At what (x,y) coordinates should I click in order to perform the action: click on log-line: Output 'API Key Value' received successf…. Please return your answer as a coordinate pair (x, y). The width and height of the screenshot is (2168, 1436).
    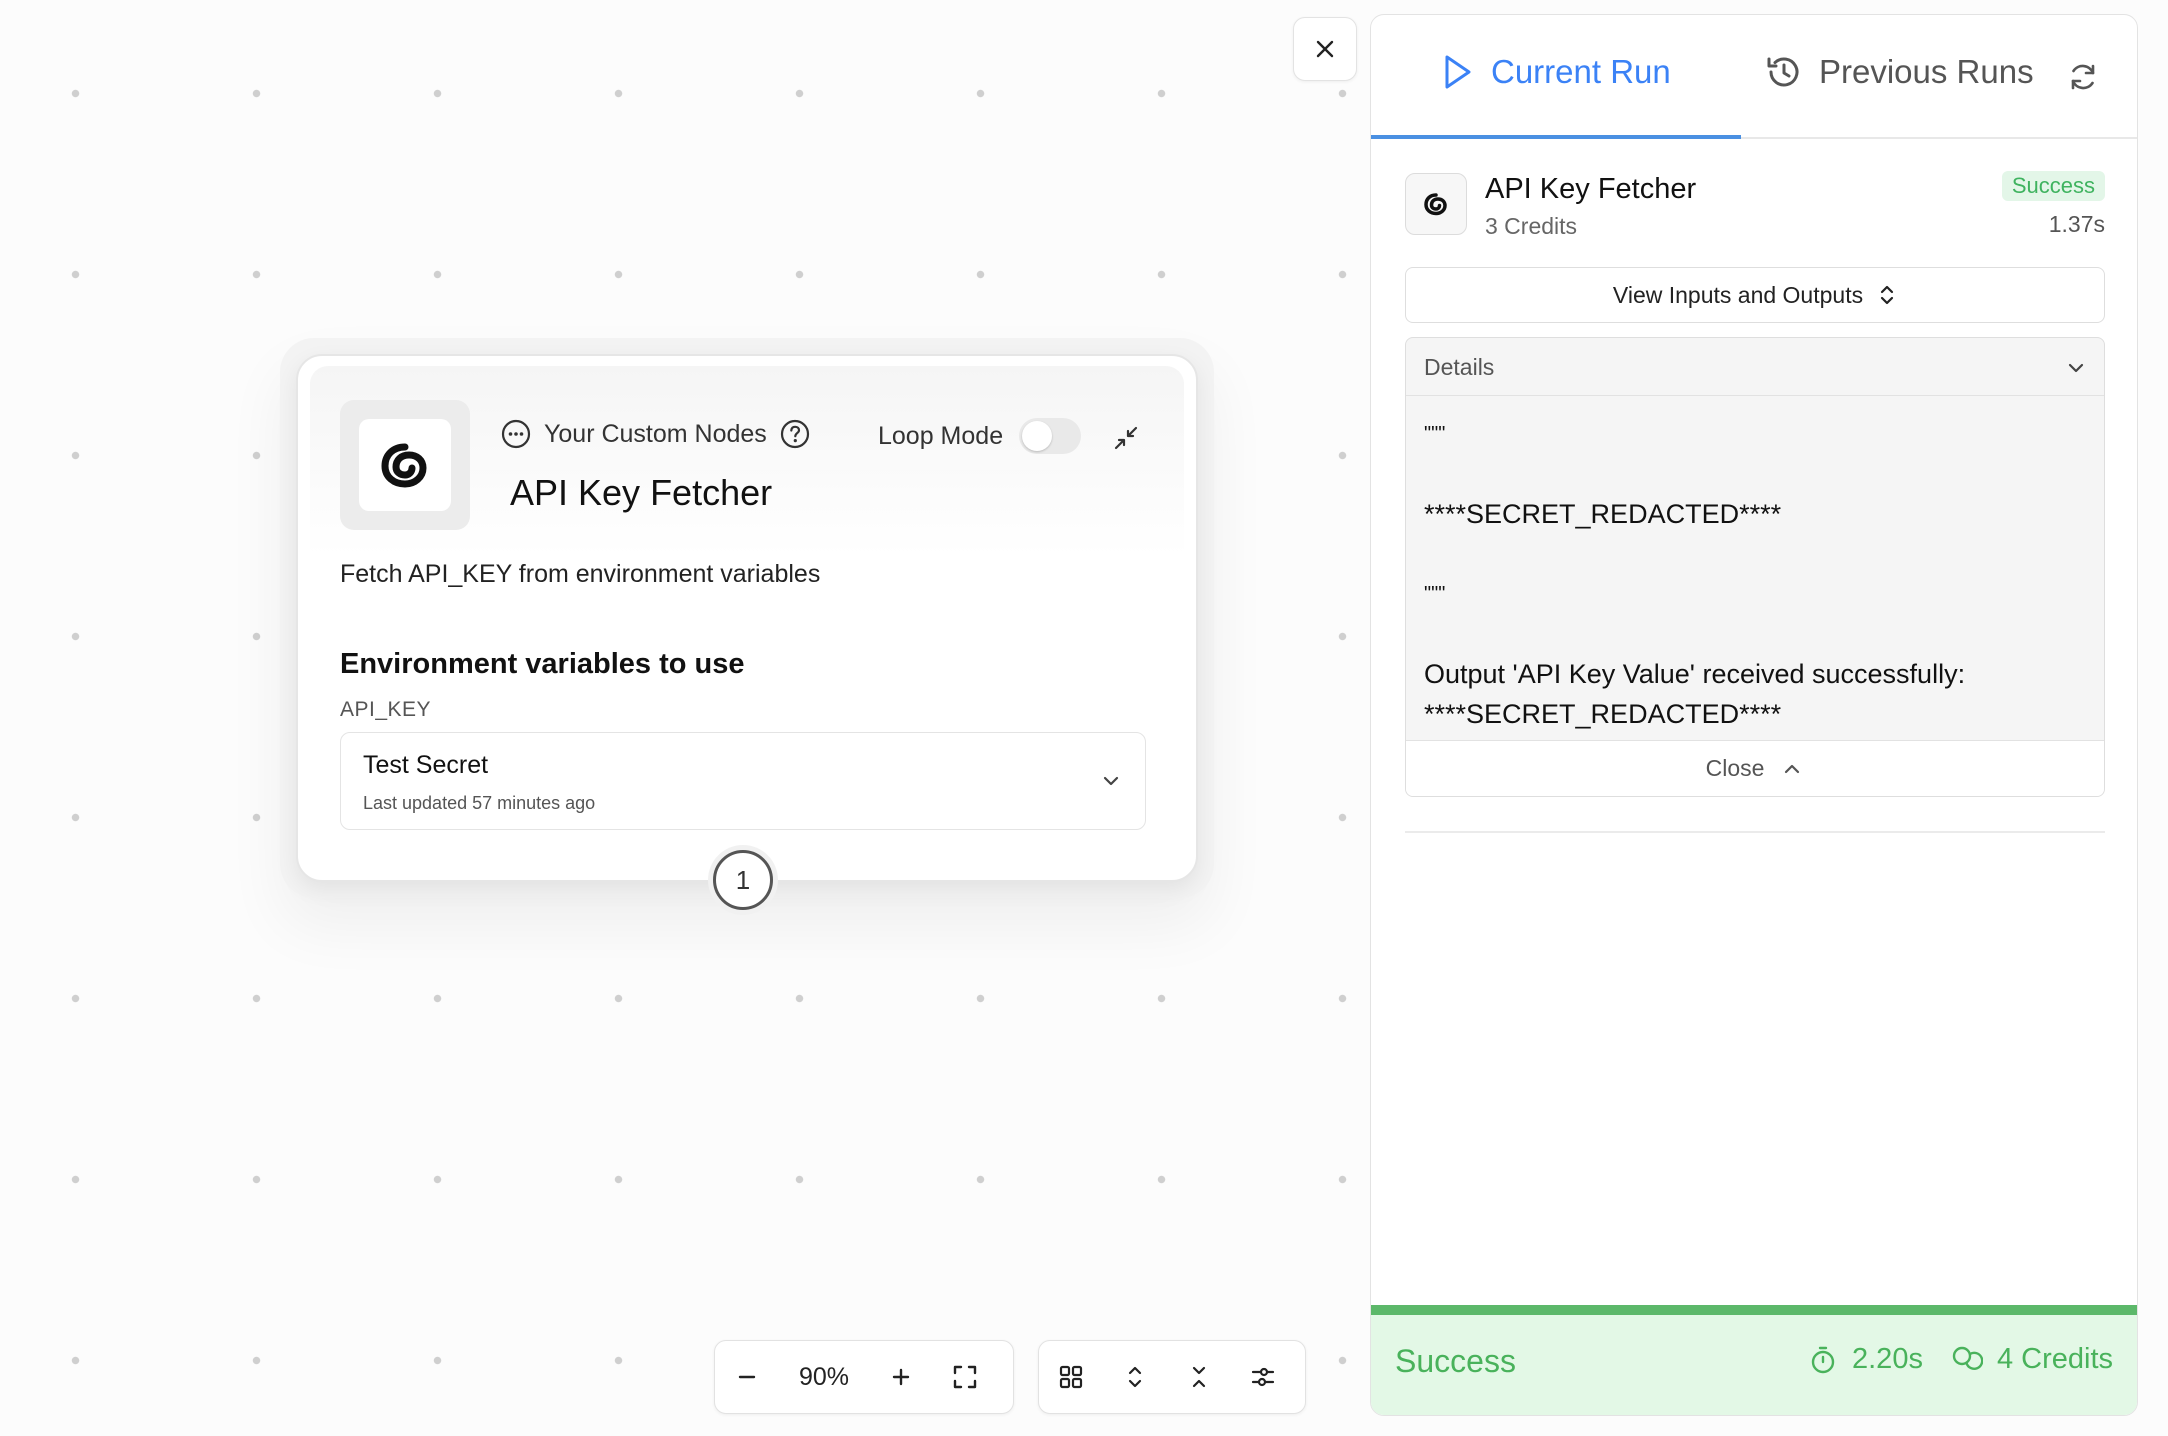
    Looking at the image, I should click on (1695, 674).